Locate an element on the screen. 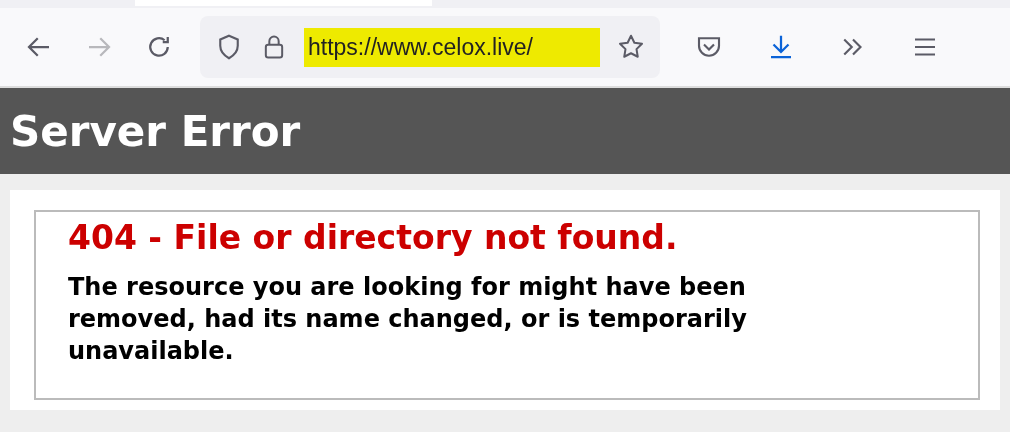 This screenshot has width=1010, height=432. error-heading: 404 - File or directory not found. is located at coordinates (373, 237).